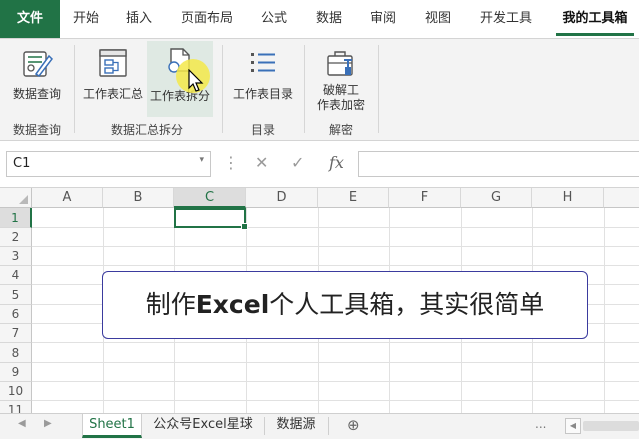 This screenshot has height=439, width=639. I want to click on row-header-10: 10, so click(16, 391).